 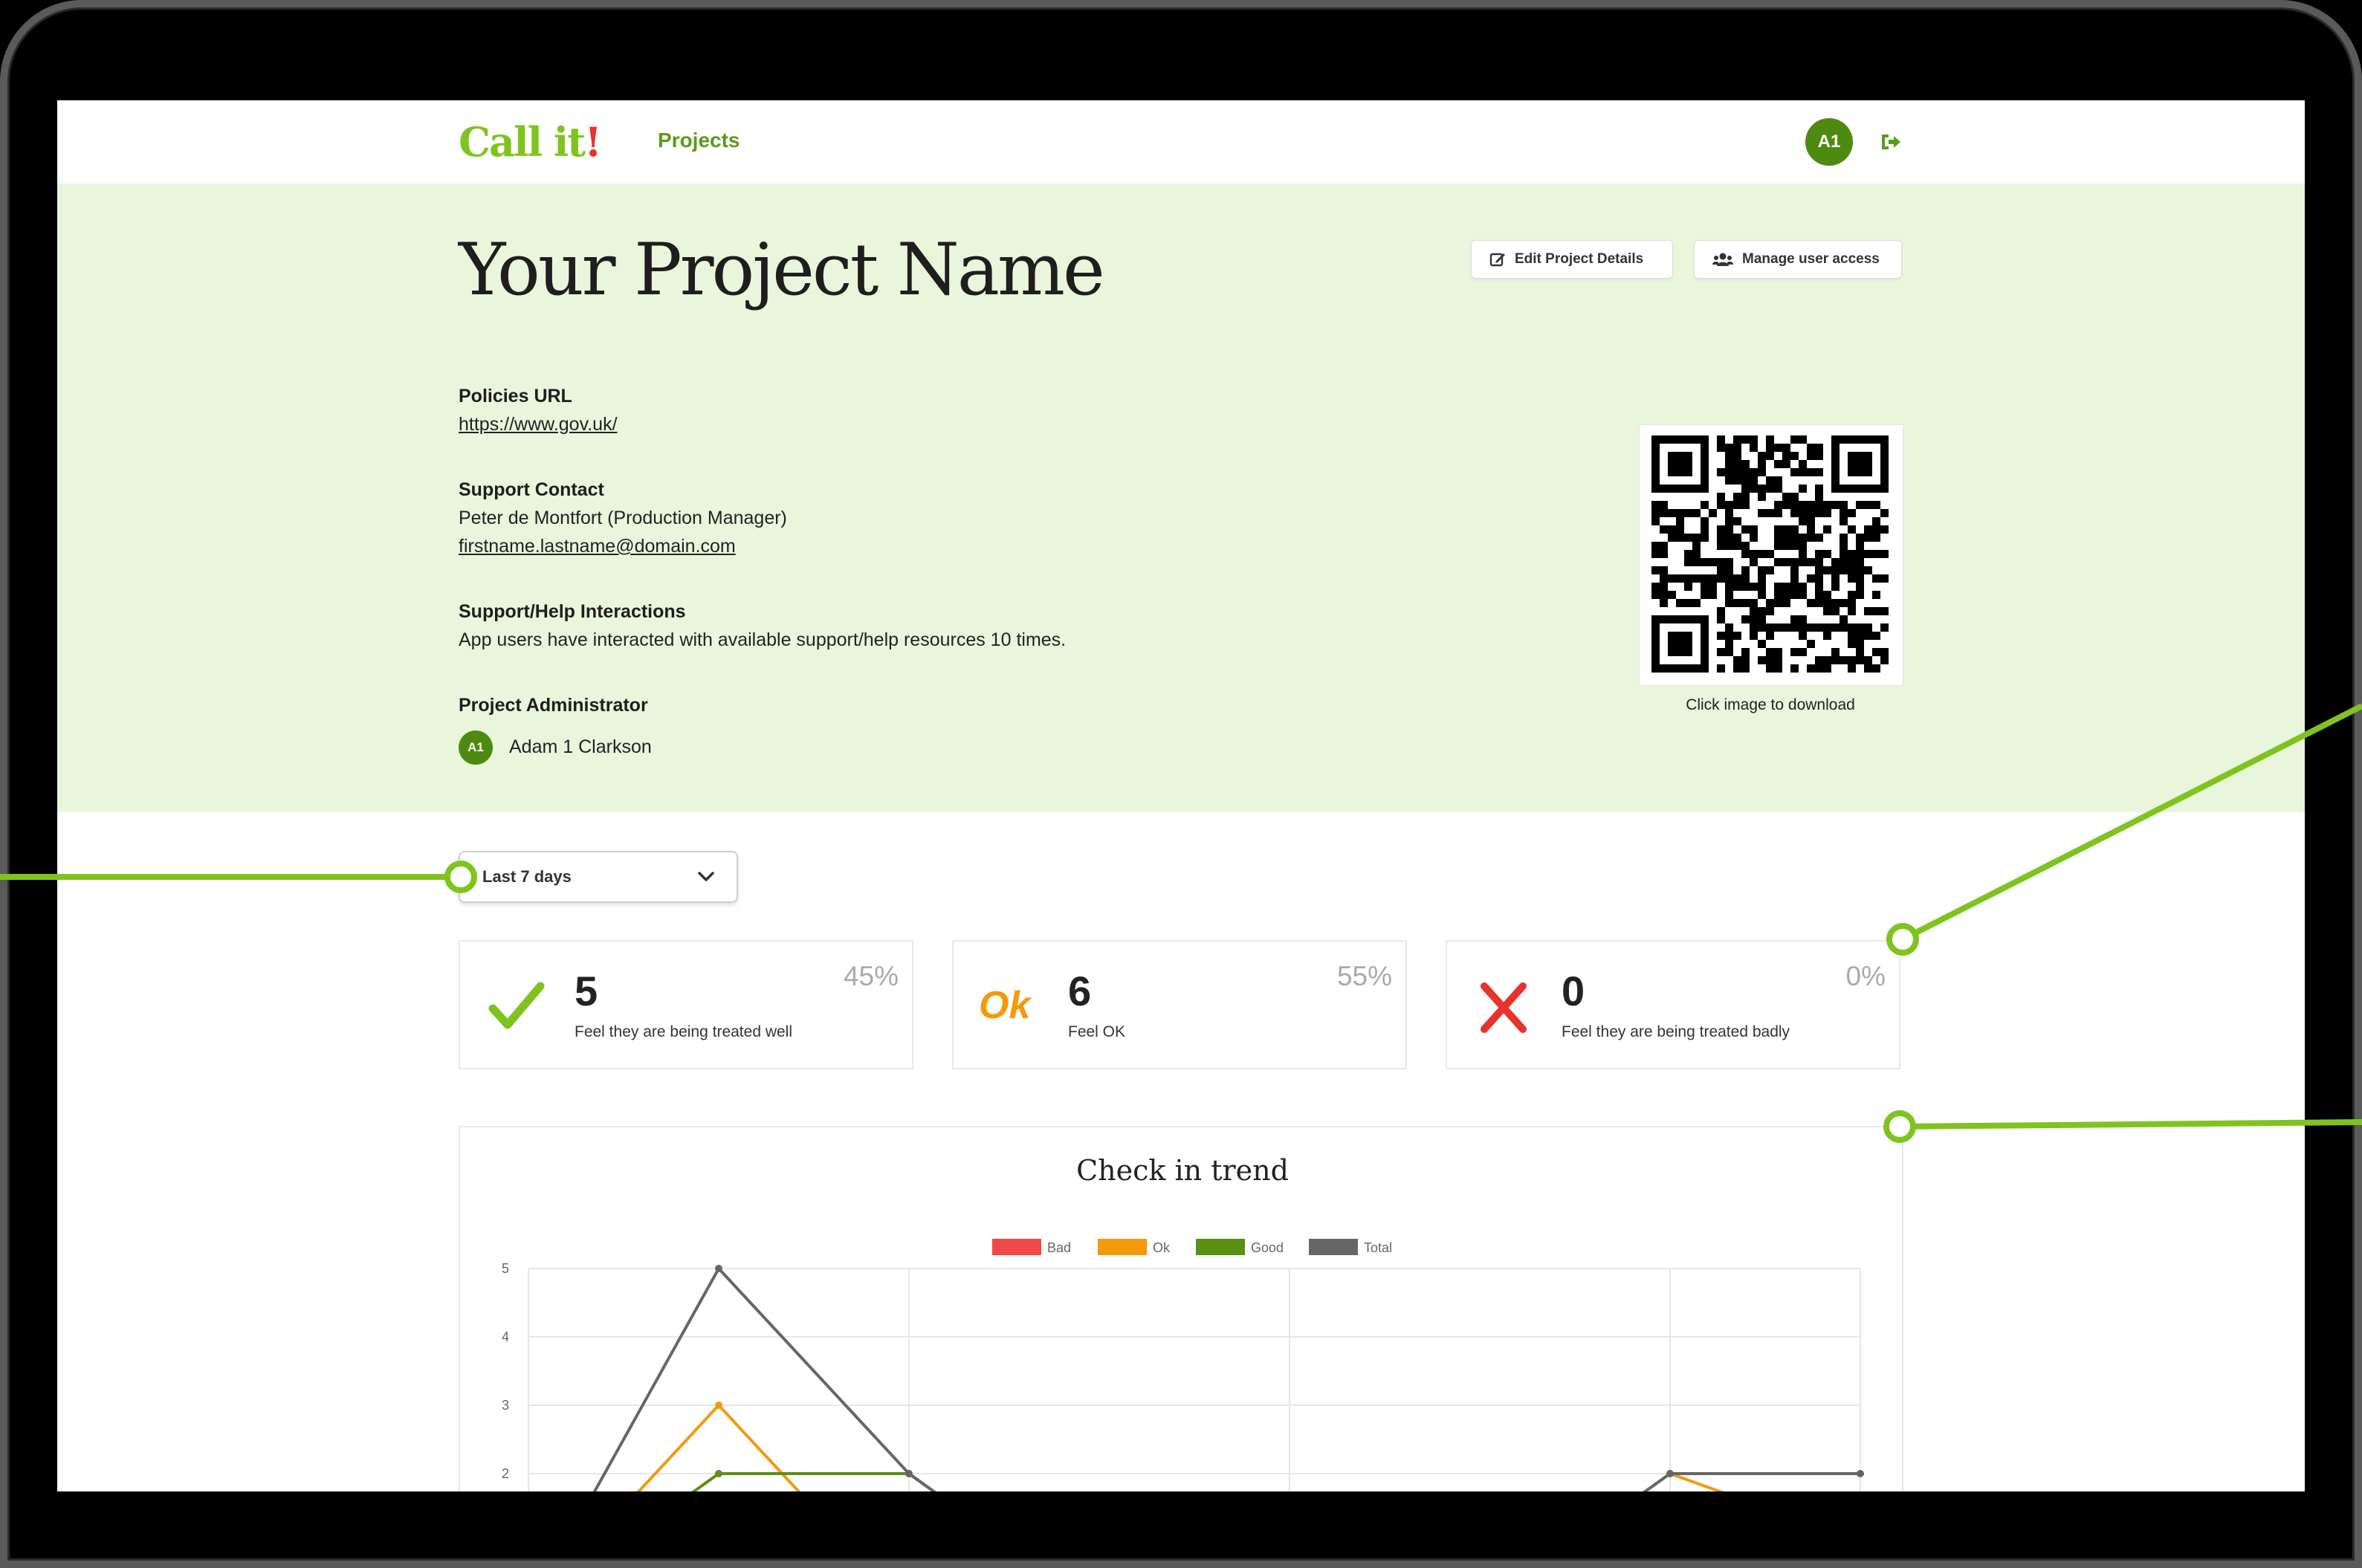 I want to click on callout-dot-cards, so click(x=1902, y=940).